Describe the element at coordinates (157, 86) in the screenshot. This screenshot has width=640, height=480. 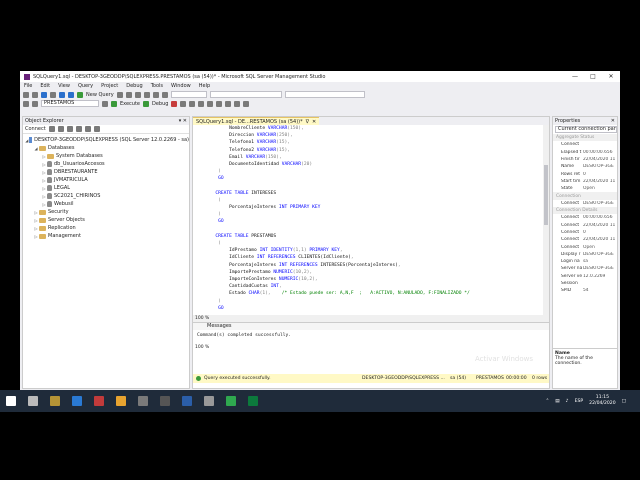
I see `menu-tools: Tools` at that location.